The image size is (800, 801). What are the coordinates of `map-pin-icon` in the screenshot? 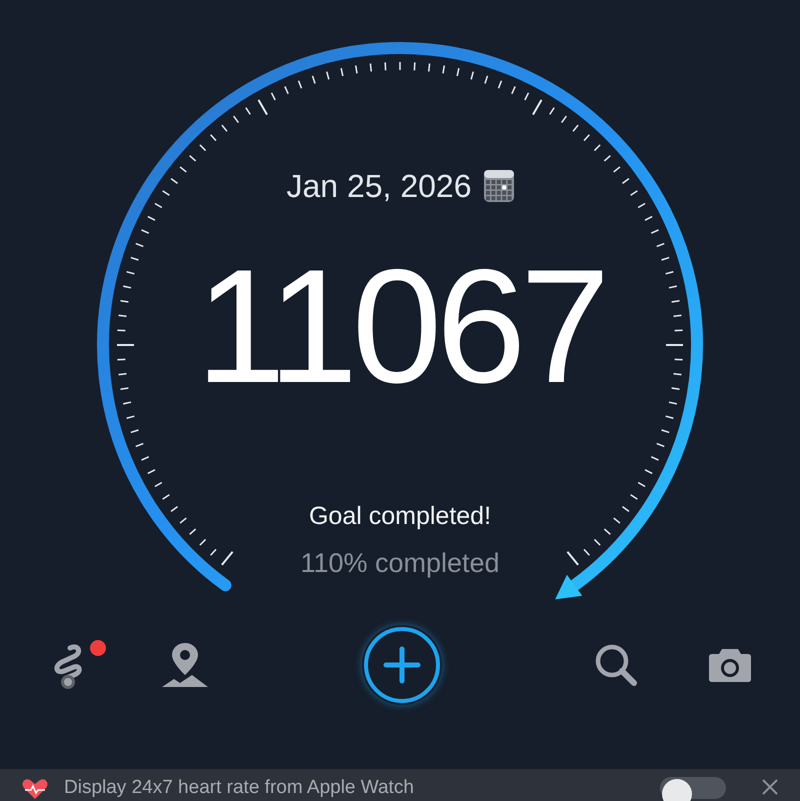 It's located at (185, 665).